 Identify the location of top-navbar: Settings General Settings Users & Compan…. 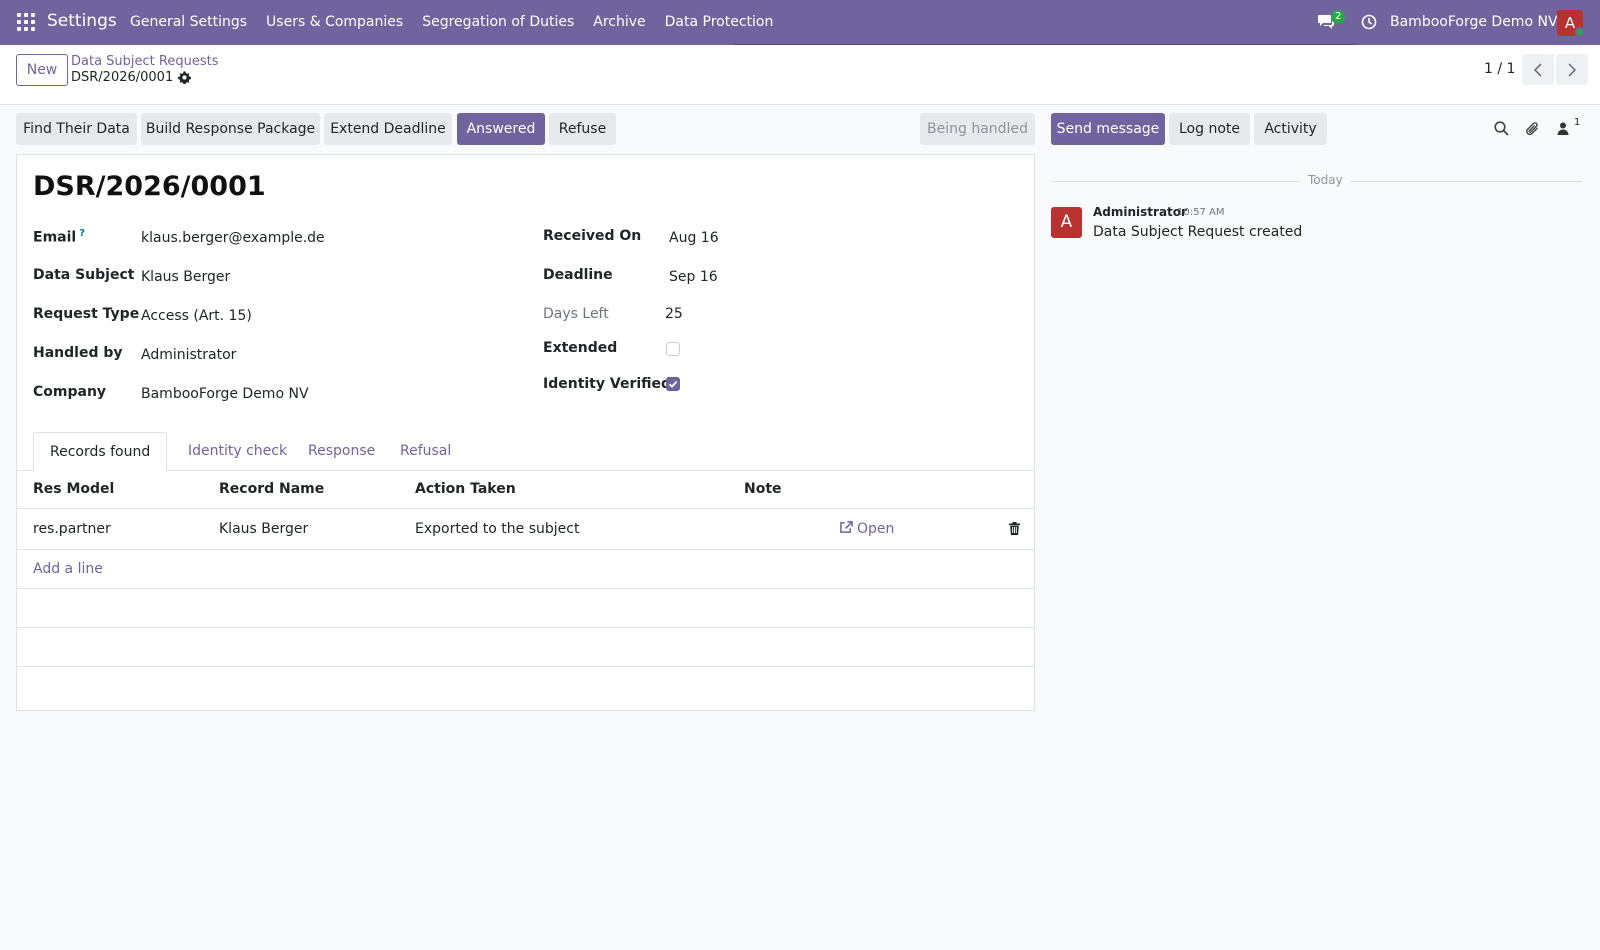
(800, 22).